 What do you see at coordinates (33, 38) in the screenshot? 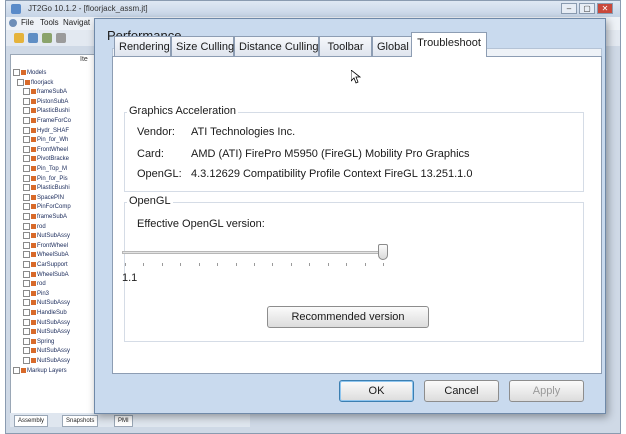
I see `save-icon` at bounding box center [33, 38].